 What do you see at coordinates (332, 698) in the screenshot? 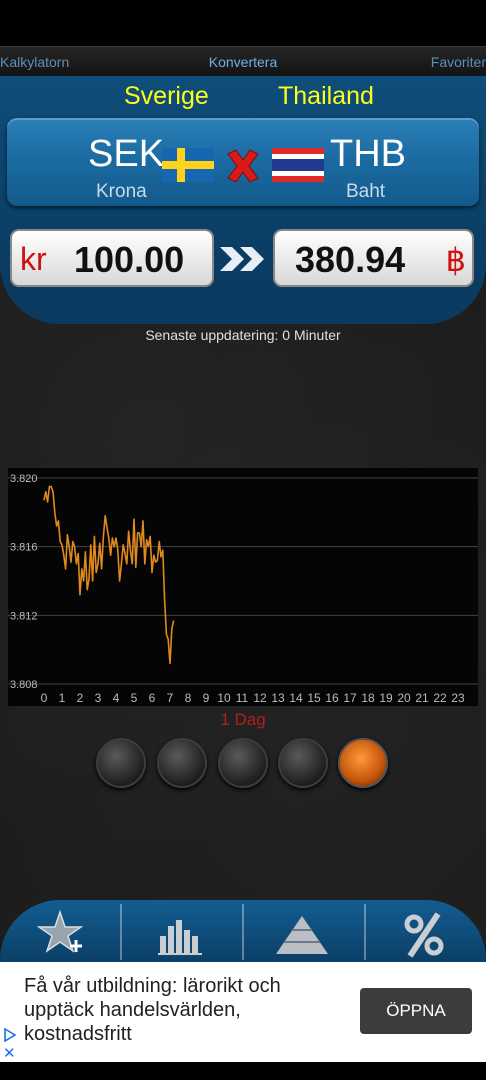
I see `x-tick-label: 16` at bounding box center [332, 698].